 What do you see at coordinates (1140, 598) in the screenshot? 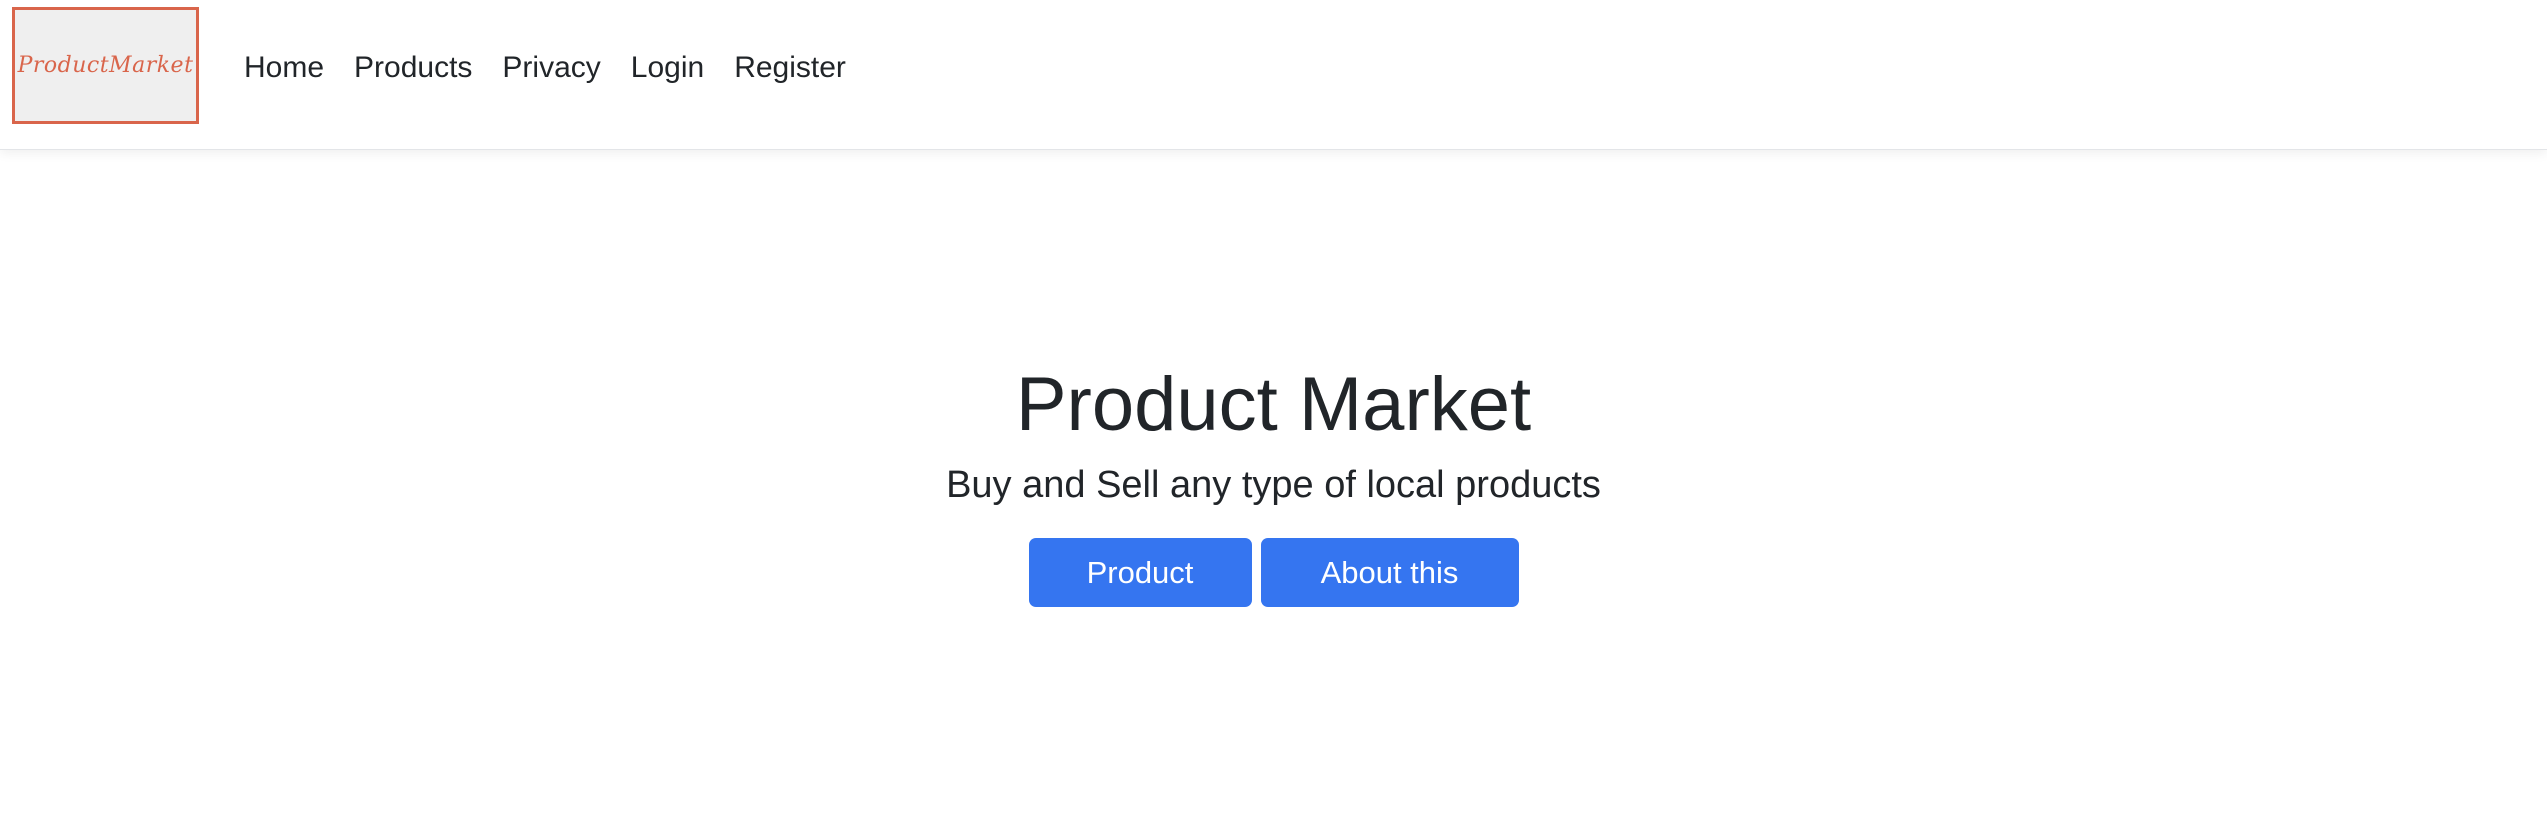
I see `product-page-button: Product Page` at bounding box center [1140, 598].